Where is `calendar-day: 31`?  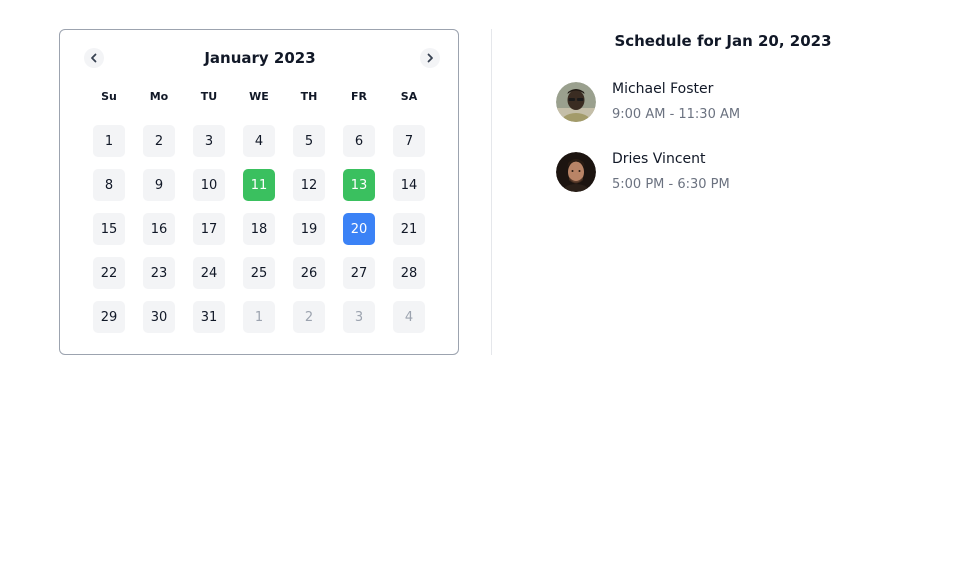
calendar-day: 31 is located at coordinates (209, 317).